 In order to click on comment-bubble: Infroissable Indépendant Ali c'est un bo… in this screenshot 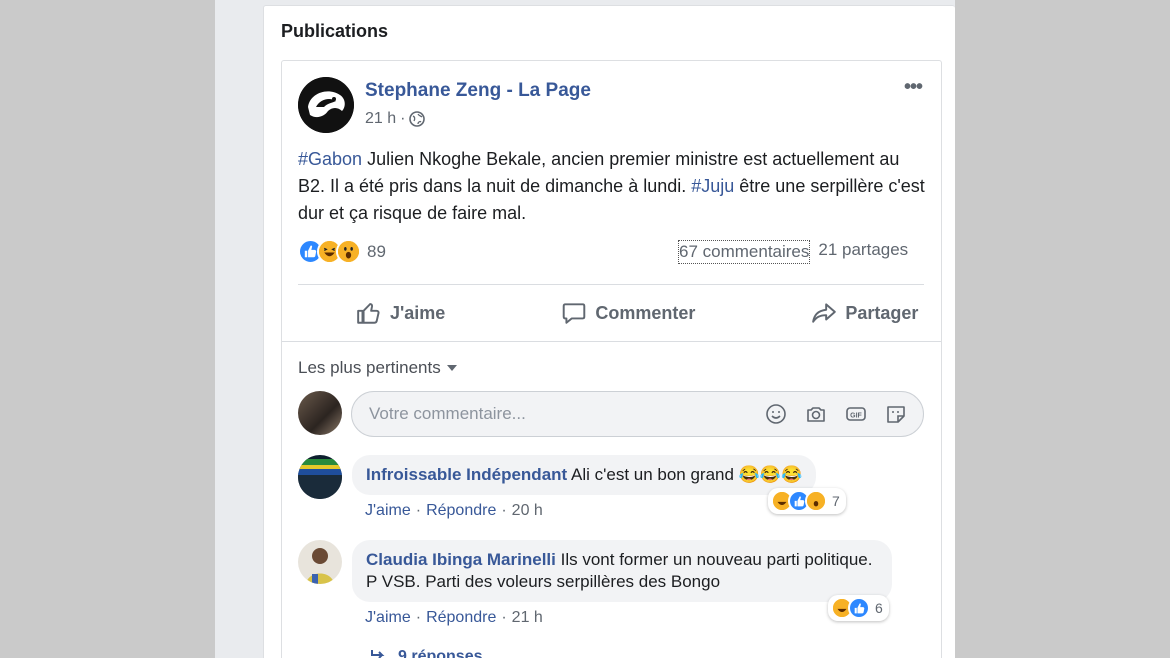, I will do `click(584, 475)`.